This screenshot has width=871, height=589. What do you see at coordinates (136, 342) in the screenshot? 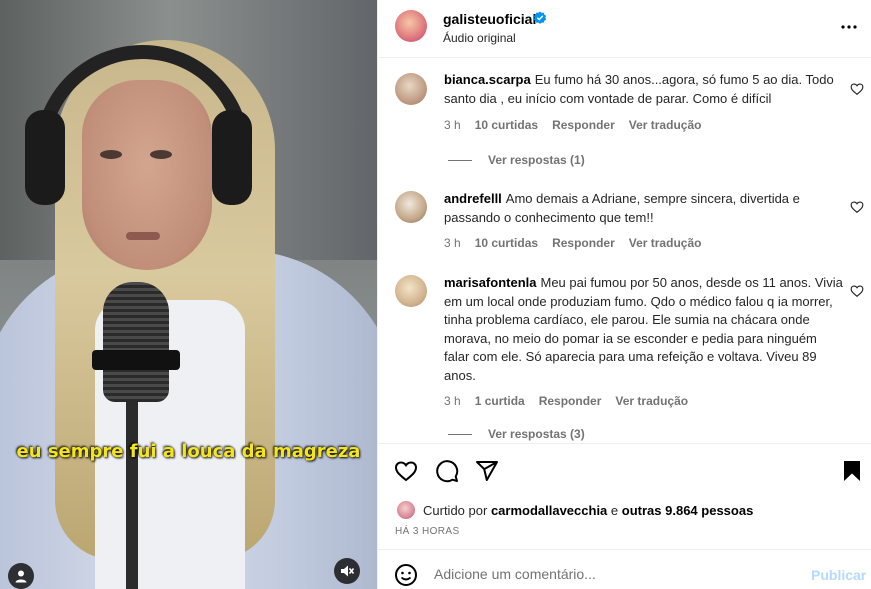
I see `microphone` at bounding box center [136, 342].